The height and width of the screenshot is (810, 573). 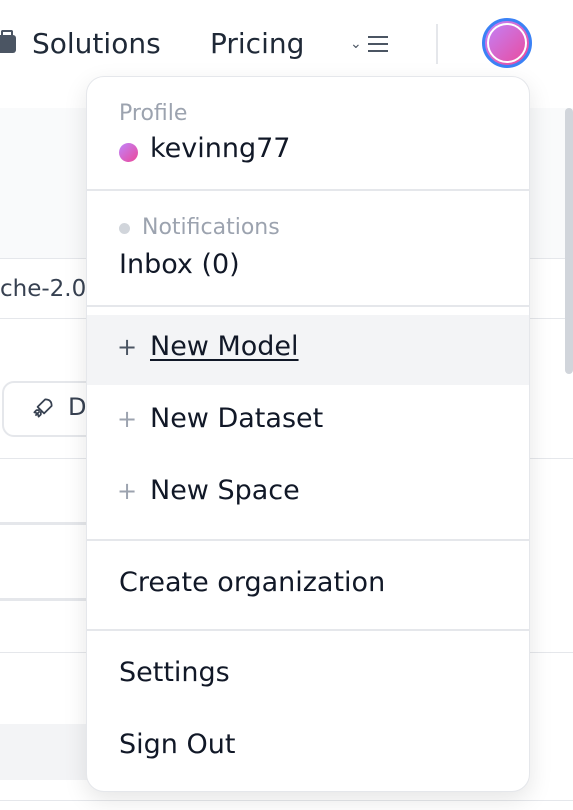 What do you see at coordinates (224, 346) in the screenshot?
I see `new-model-label: New Model` at bounding box center [224, 346].